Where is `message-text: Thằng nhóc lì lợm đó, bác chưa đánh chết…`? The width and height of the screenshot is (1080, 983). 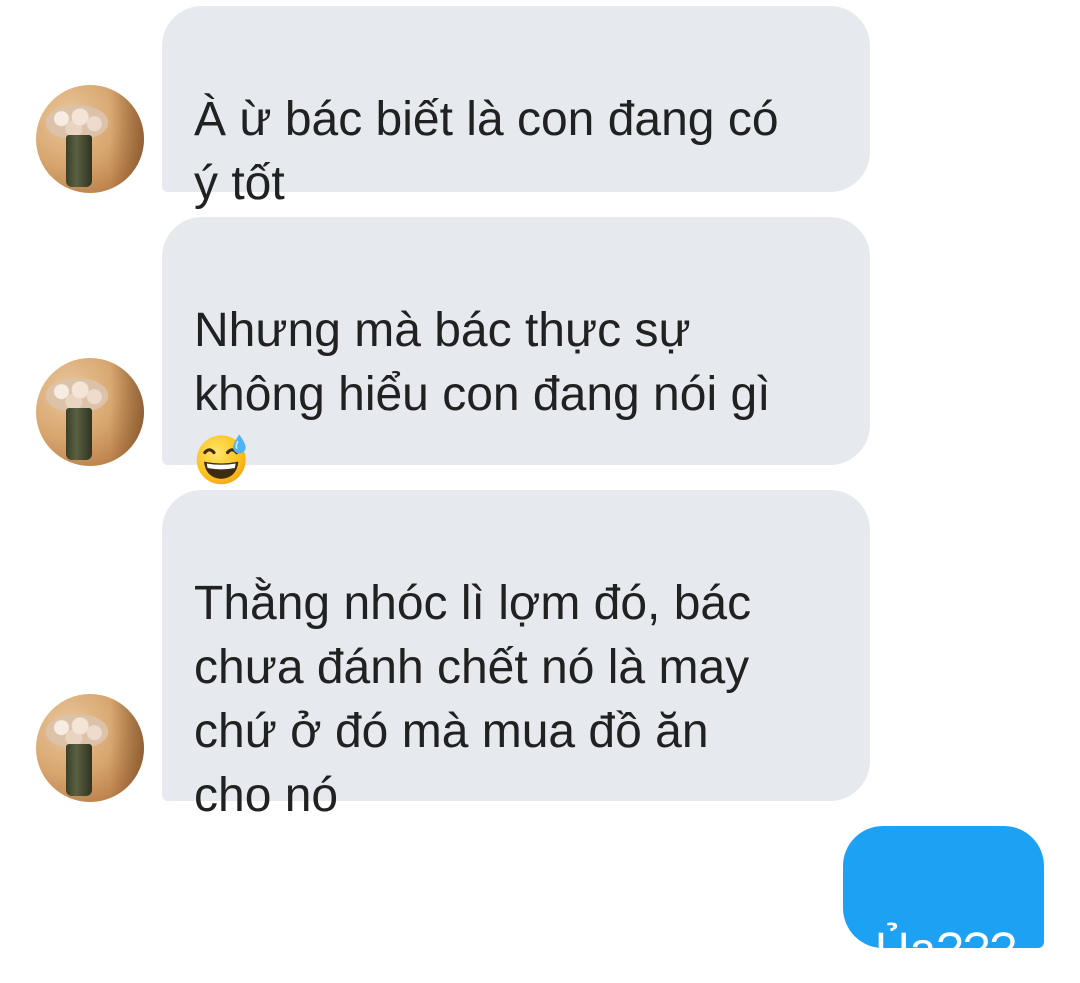 message-text: Thằng nhóc lì lợm đó, bác chưa đánh chết… is located at coordinates (473, 699).